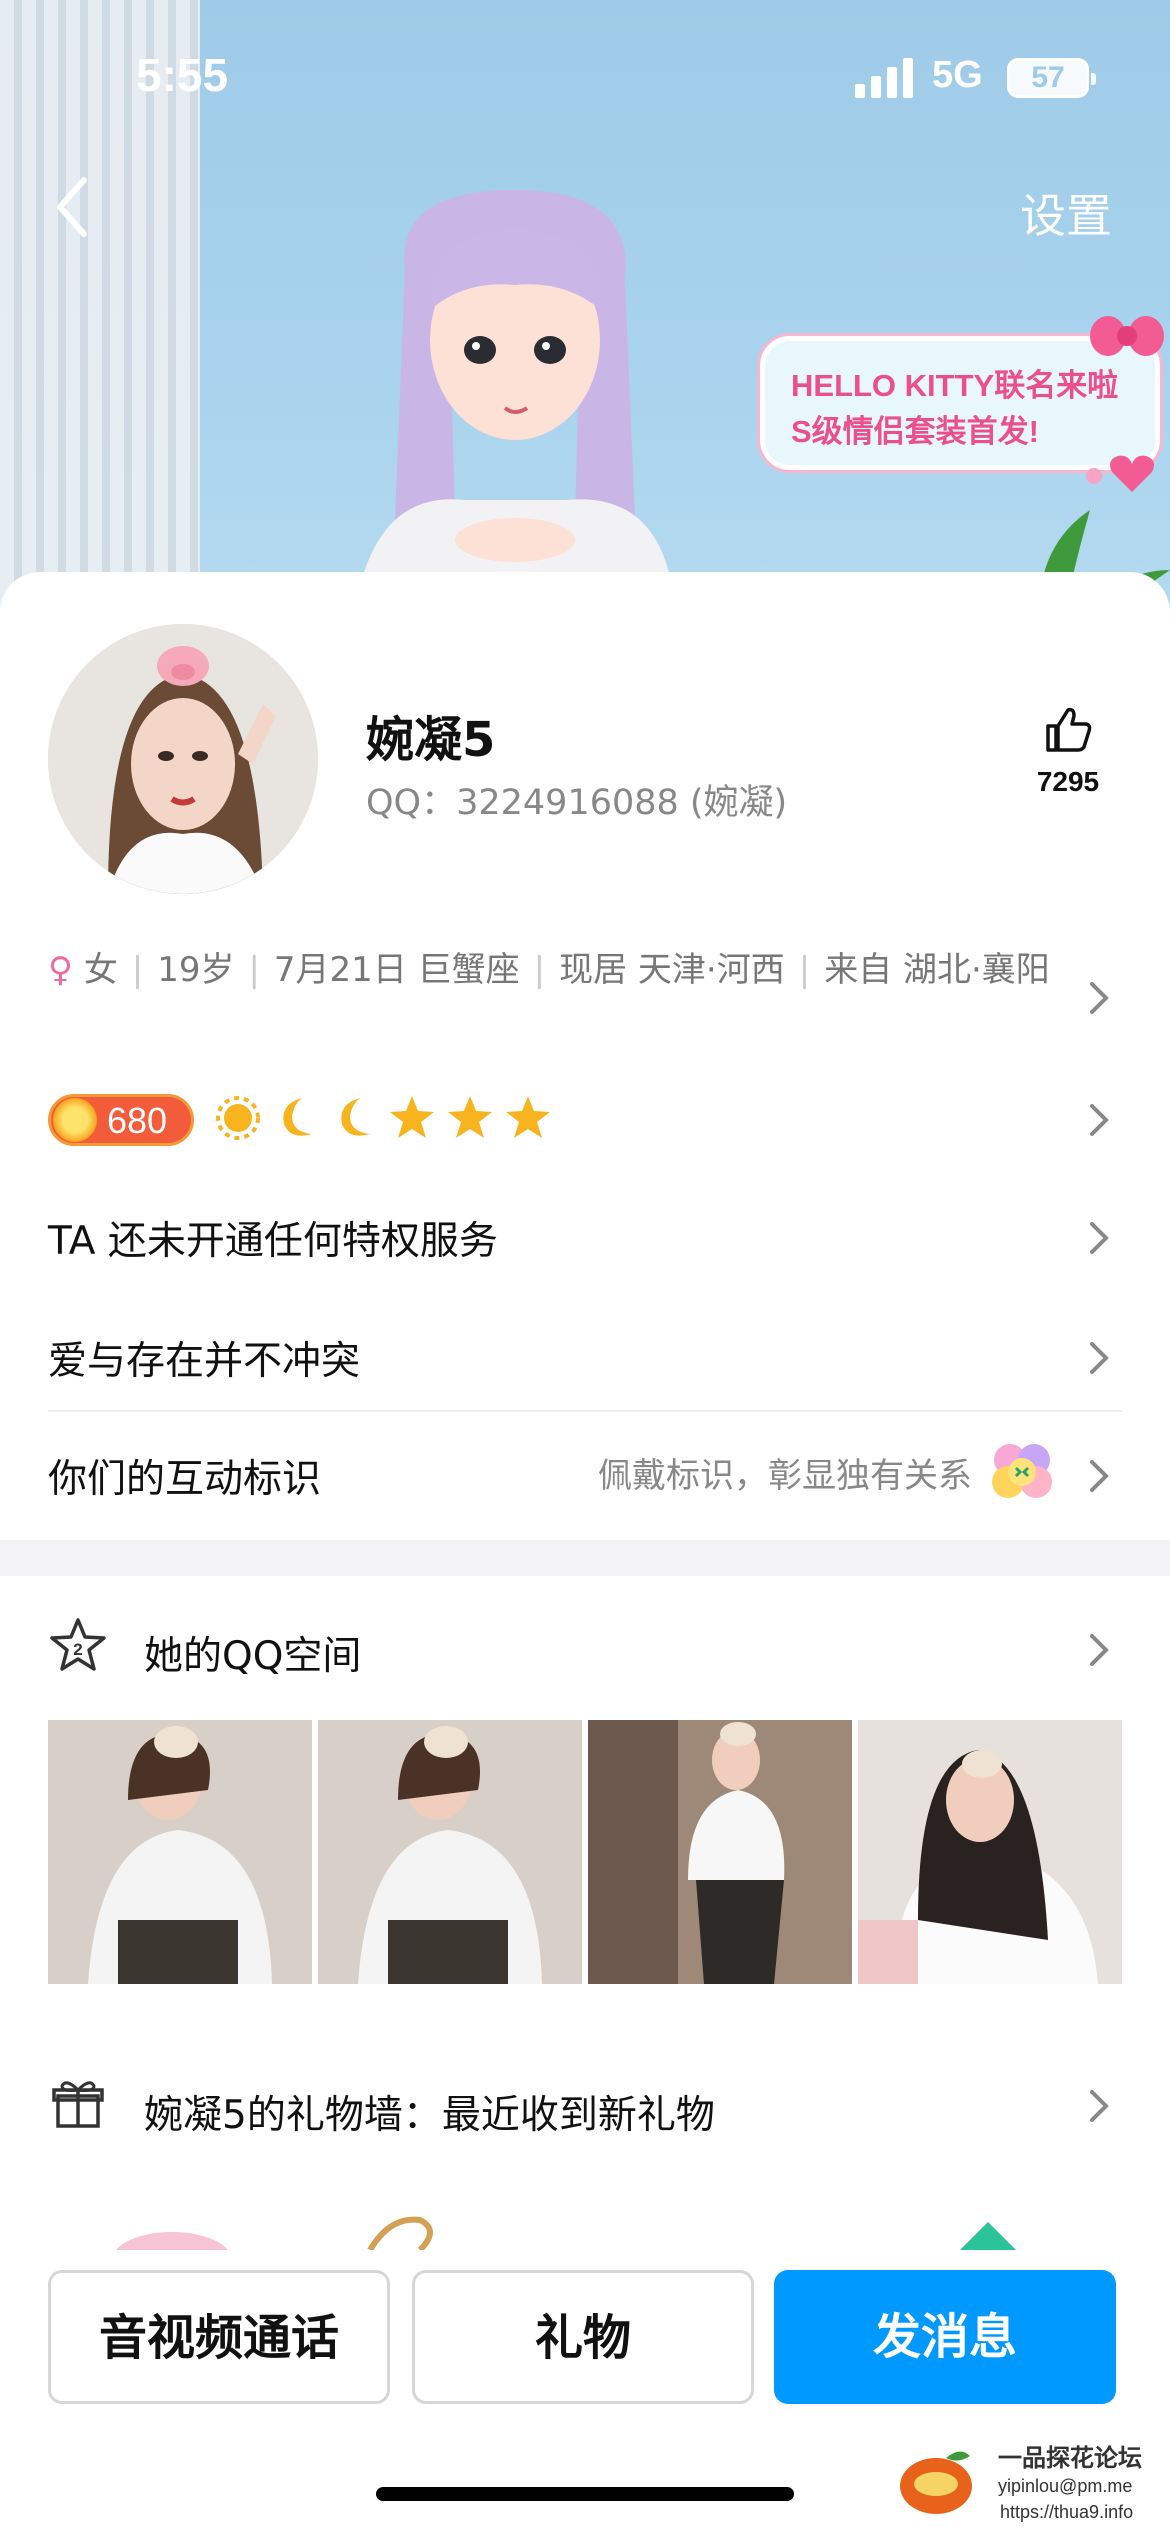 This screenshot has width=1170, height=2532. What do you see at coordinates (75, 1120) in the screenshot?
I see `level-sun-icon` at bounding box center [75, 1120].